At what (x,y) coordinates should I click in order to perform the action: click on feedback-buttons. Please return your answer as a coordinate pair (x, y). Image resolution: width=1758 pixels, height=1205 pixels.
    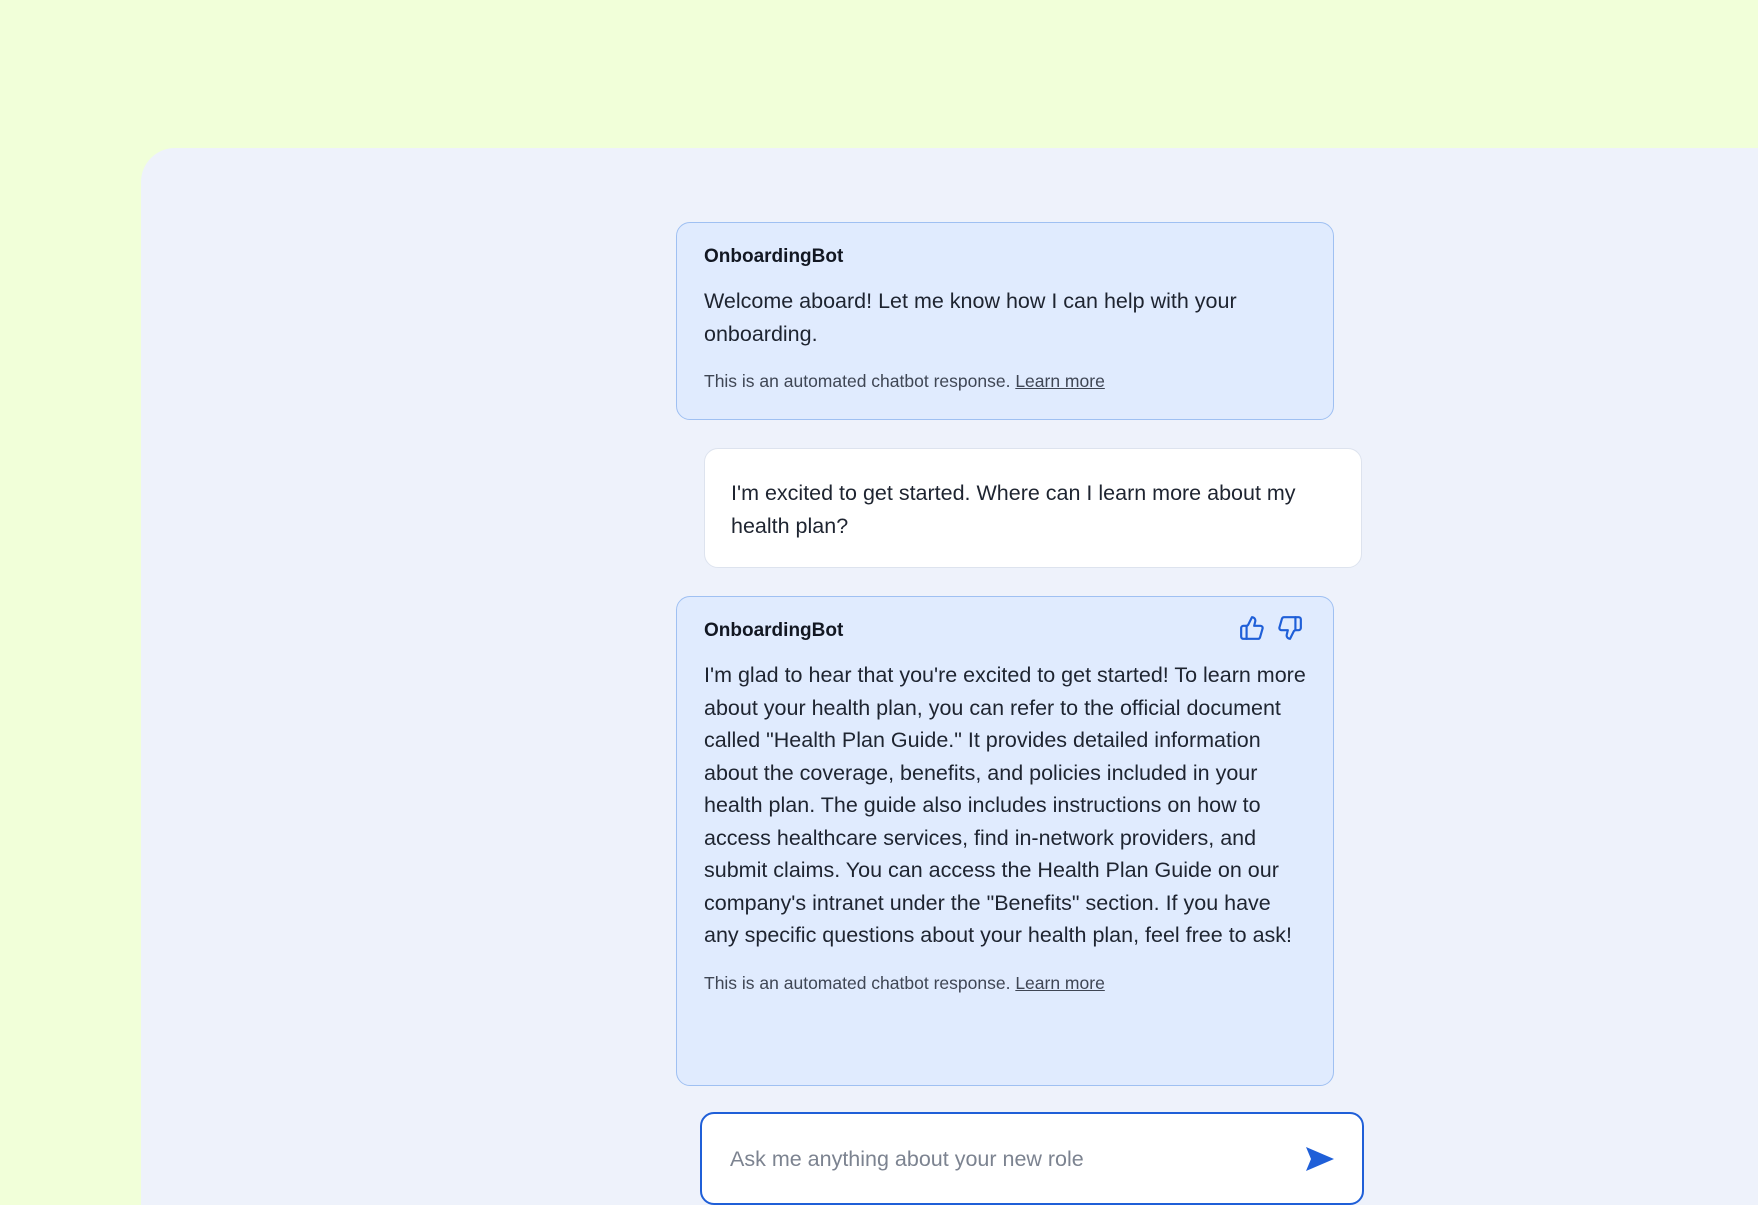
    Looking at the image, I should click on (1271, 628).